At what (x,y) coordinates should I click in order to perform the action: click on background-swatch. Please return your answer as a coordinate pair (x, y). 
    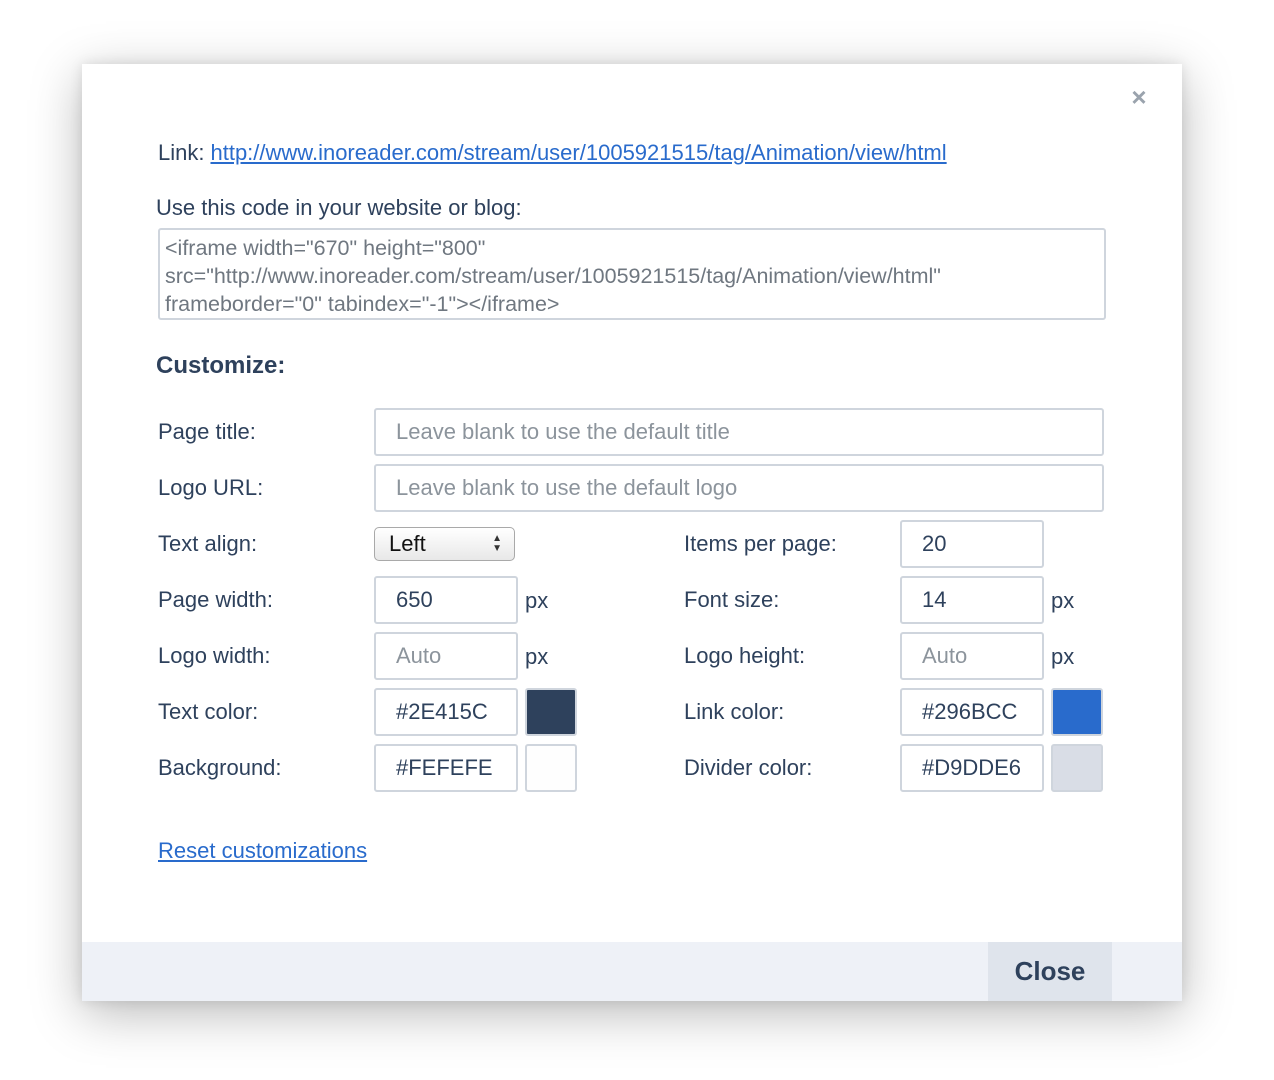
    Looking at the image, I should click on (551, 768).